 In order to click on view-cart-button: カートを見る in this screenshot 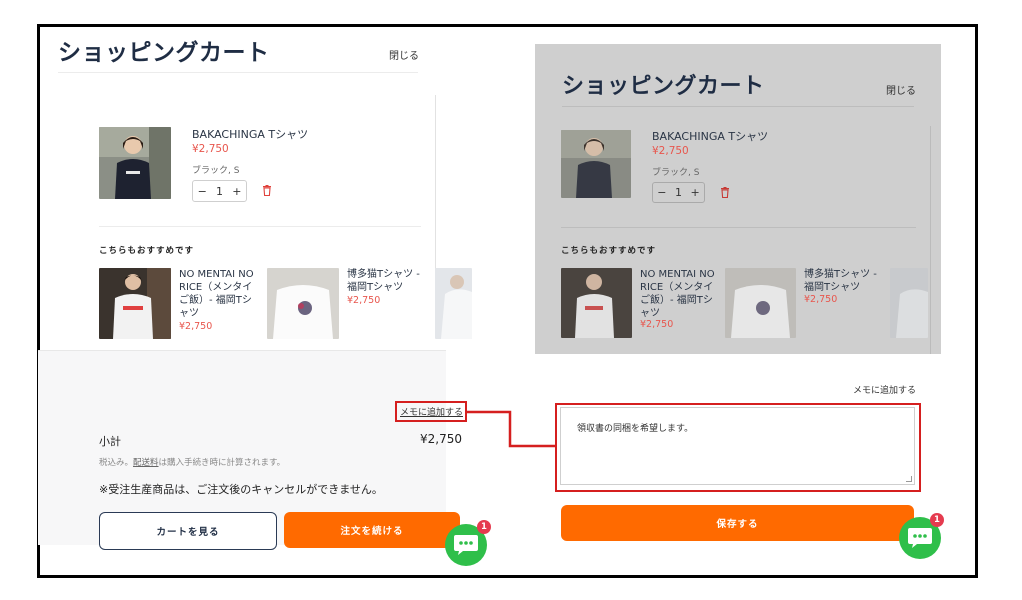, I will do `click(188, 531)`.